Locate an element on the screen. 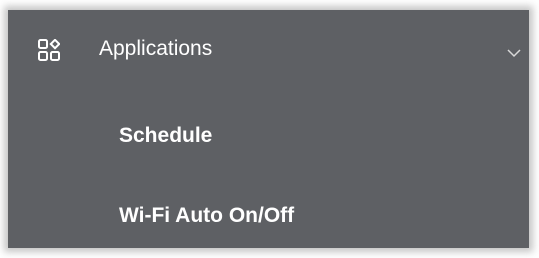 This screenshot has height=258, width=539. submenu-item-label: Schedule is located at coordinates (166, 135).